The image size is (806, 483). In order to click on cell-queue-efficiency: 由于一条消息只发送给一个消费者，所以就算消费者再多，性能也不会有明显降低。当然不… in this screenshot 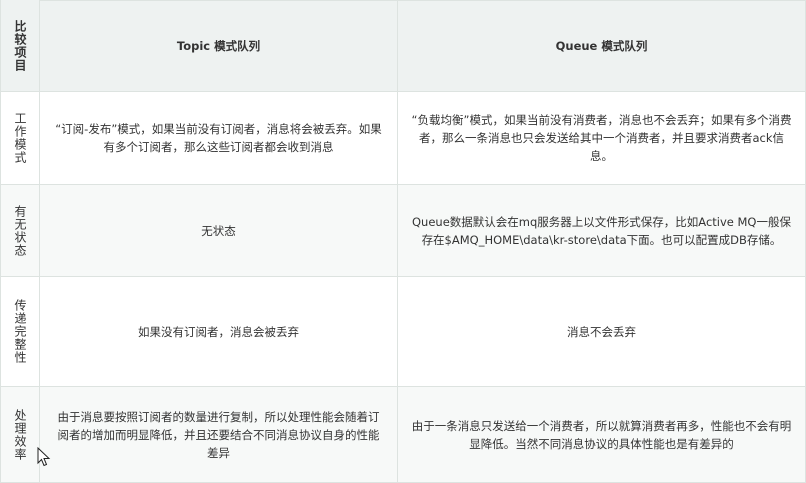, I will do `click(602, 435)`.